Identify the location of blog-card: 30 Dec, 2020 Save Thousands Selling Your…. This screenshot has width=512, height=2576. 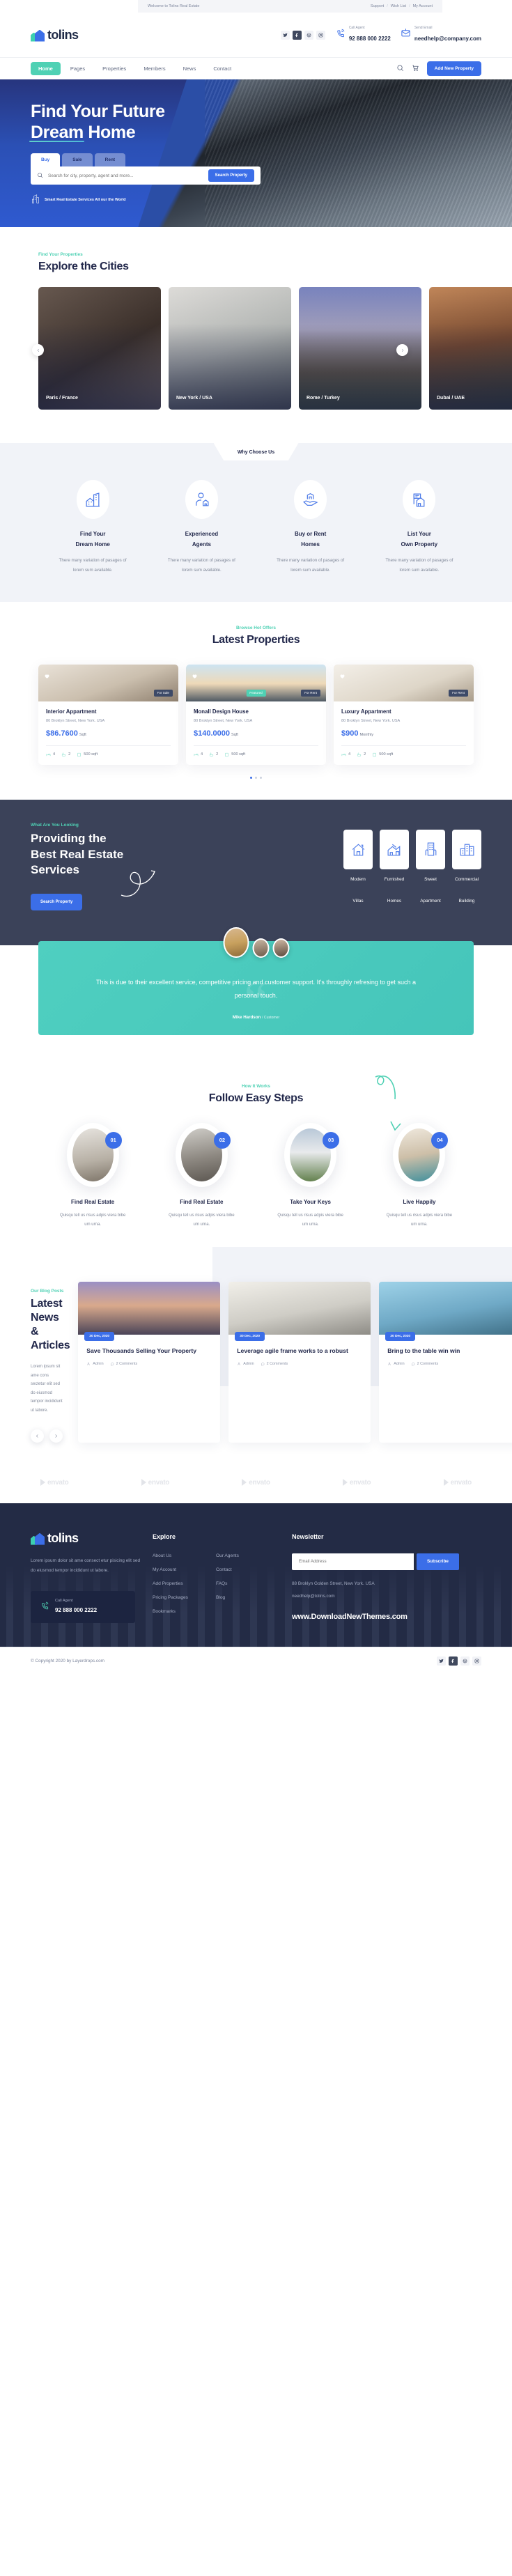
(149, 1362).